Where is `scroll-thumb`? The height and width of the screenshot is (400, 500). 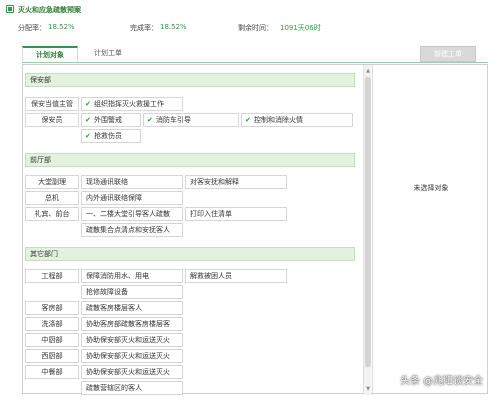
scroll-thumb is located at coordinates (368, 222).